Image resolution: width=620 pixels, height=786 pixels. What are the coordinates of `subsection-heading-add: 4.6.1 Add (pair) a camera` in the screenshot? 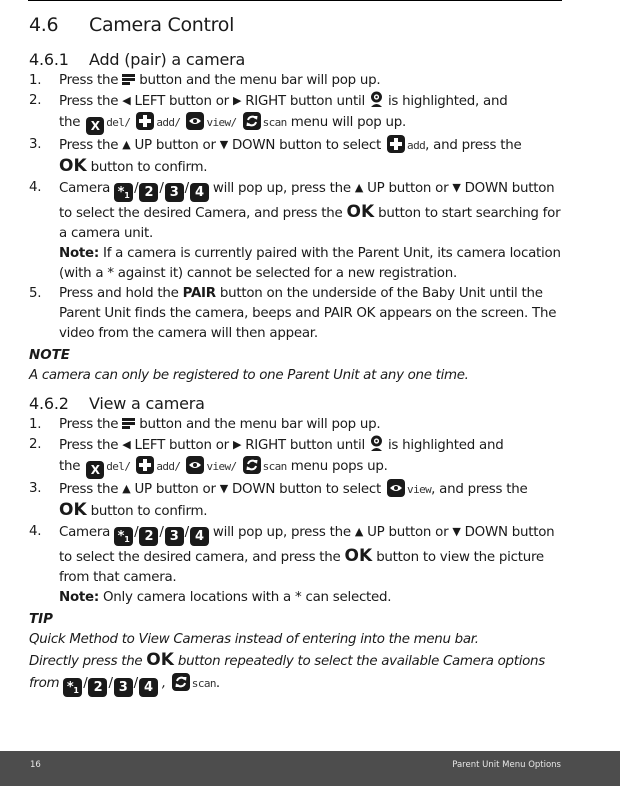 It's located at (296, 60).